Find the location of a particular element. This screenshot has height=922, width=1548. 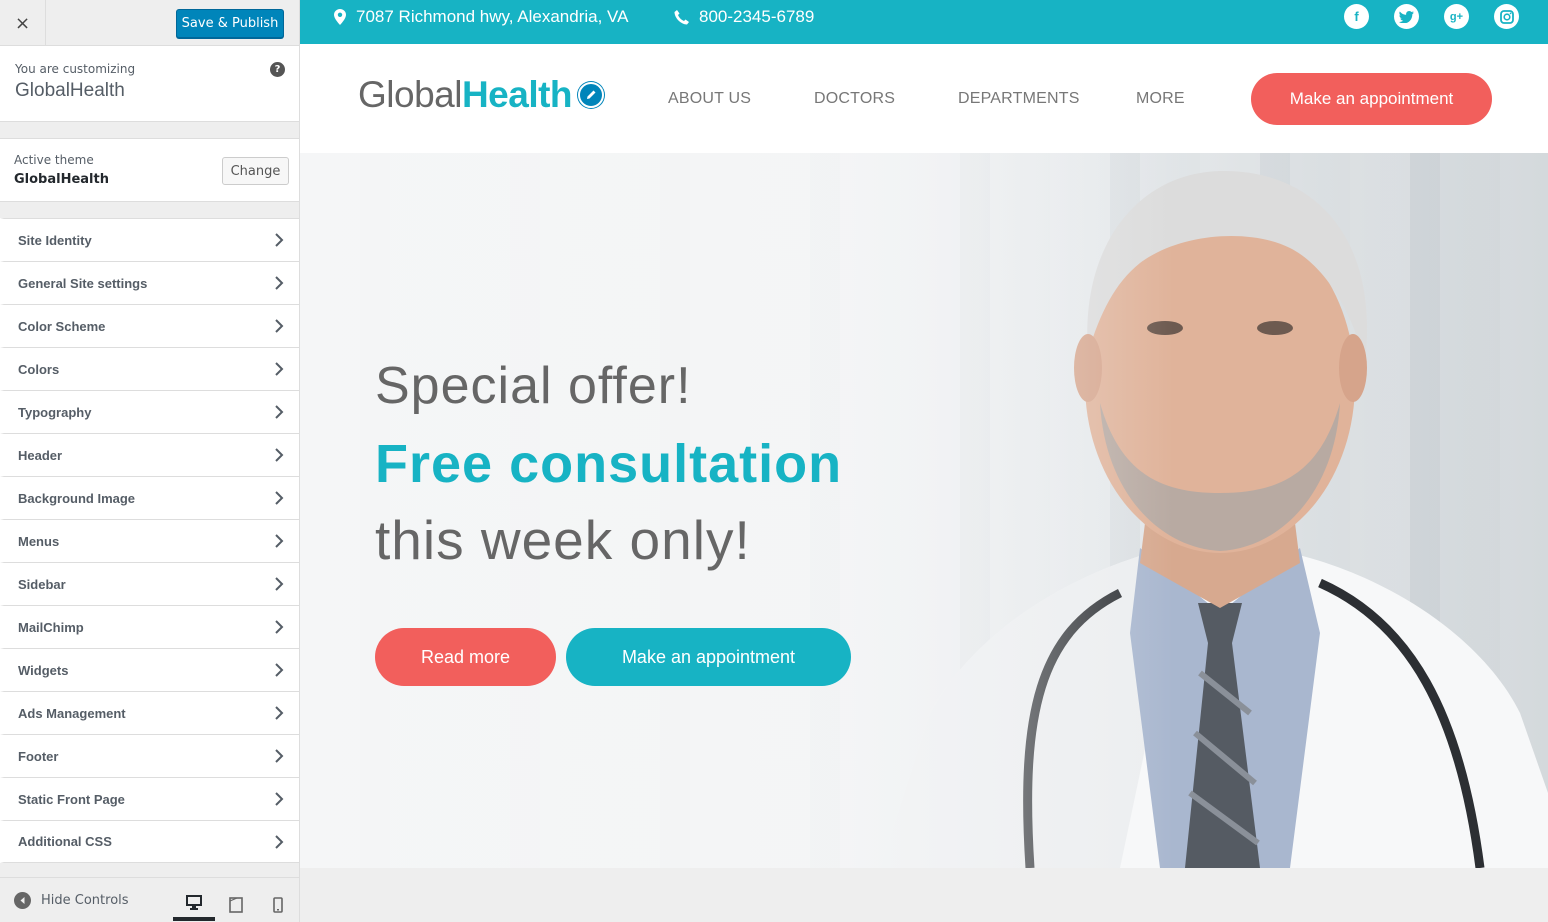

section-label: Menus is located at coordinates (39, 541).